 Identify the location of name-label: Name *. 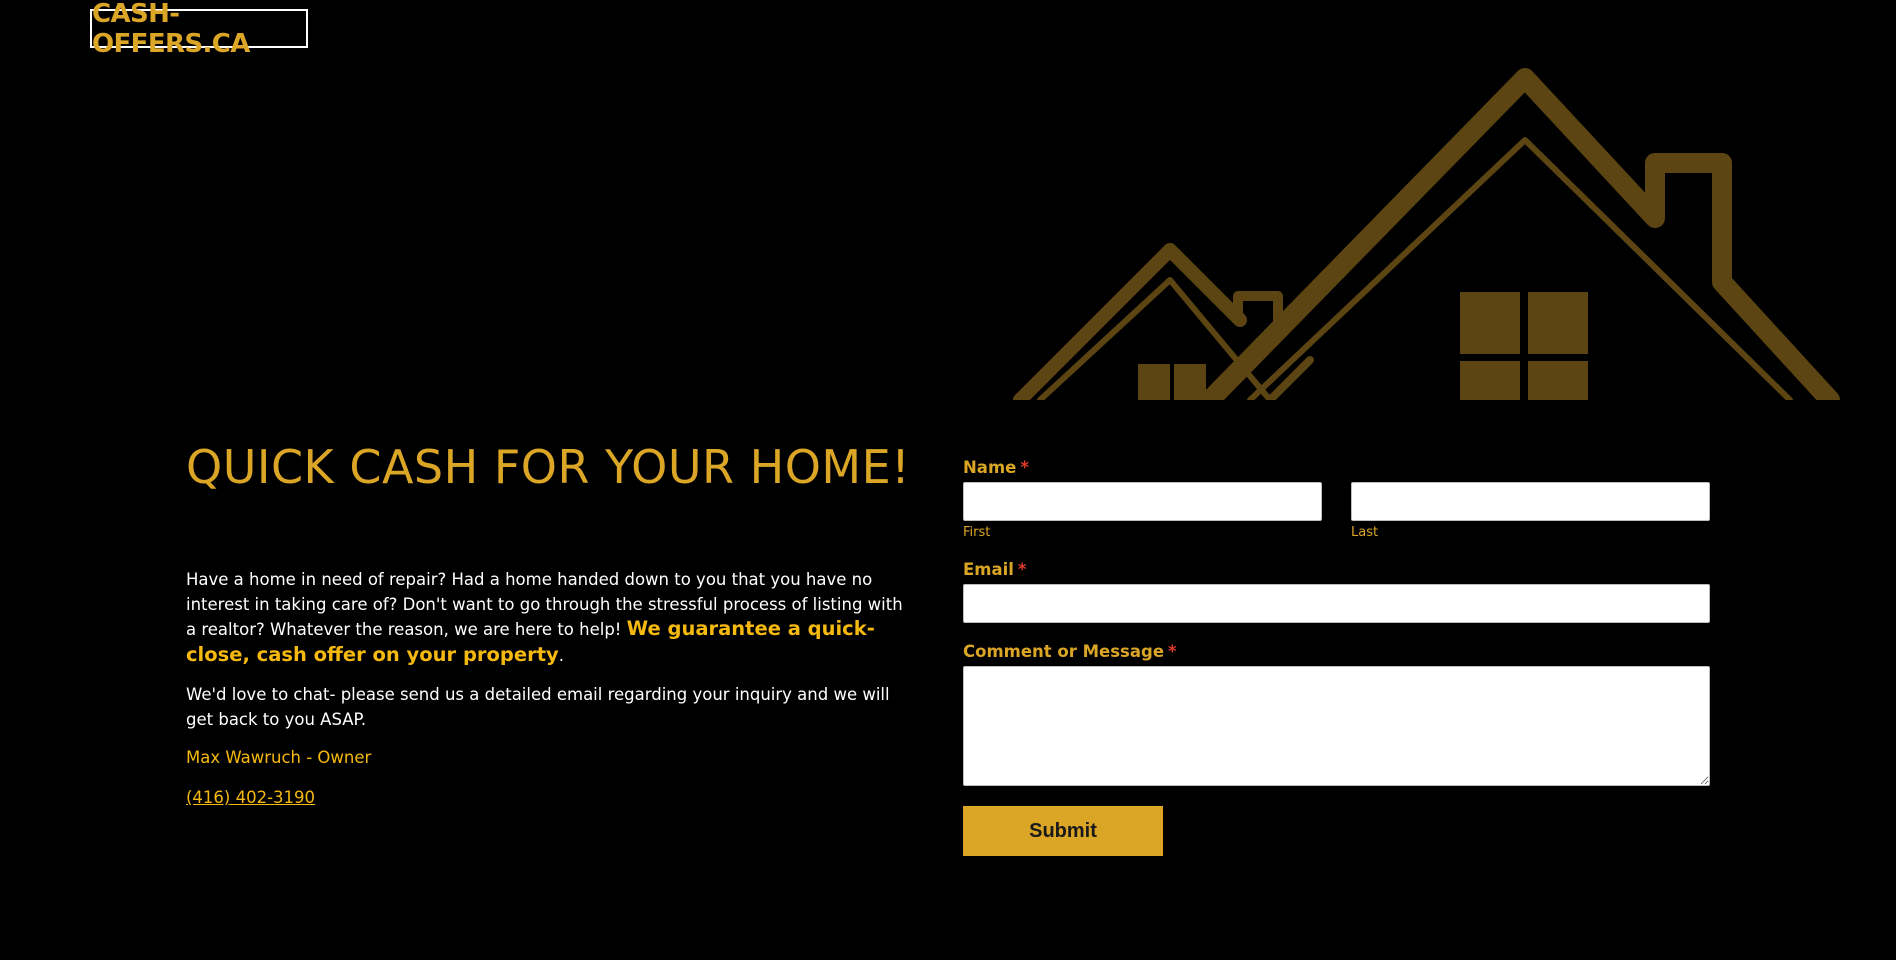
(996, 467).